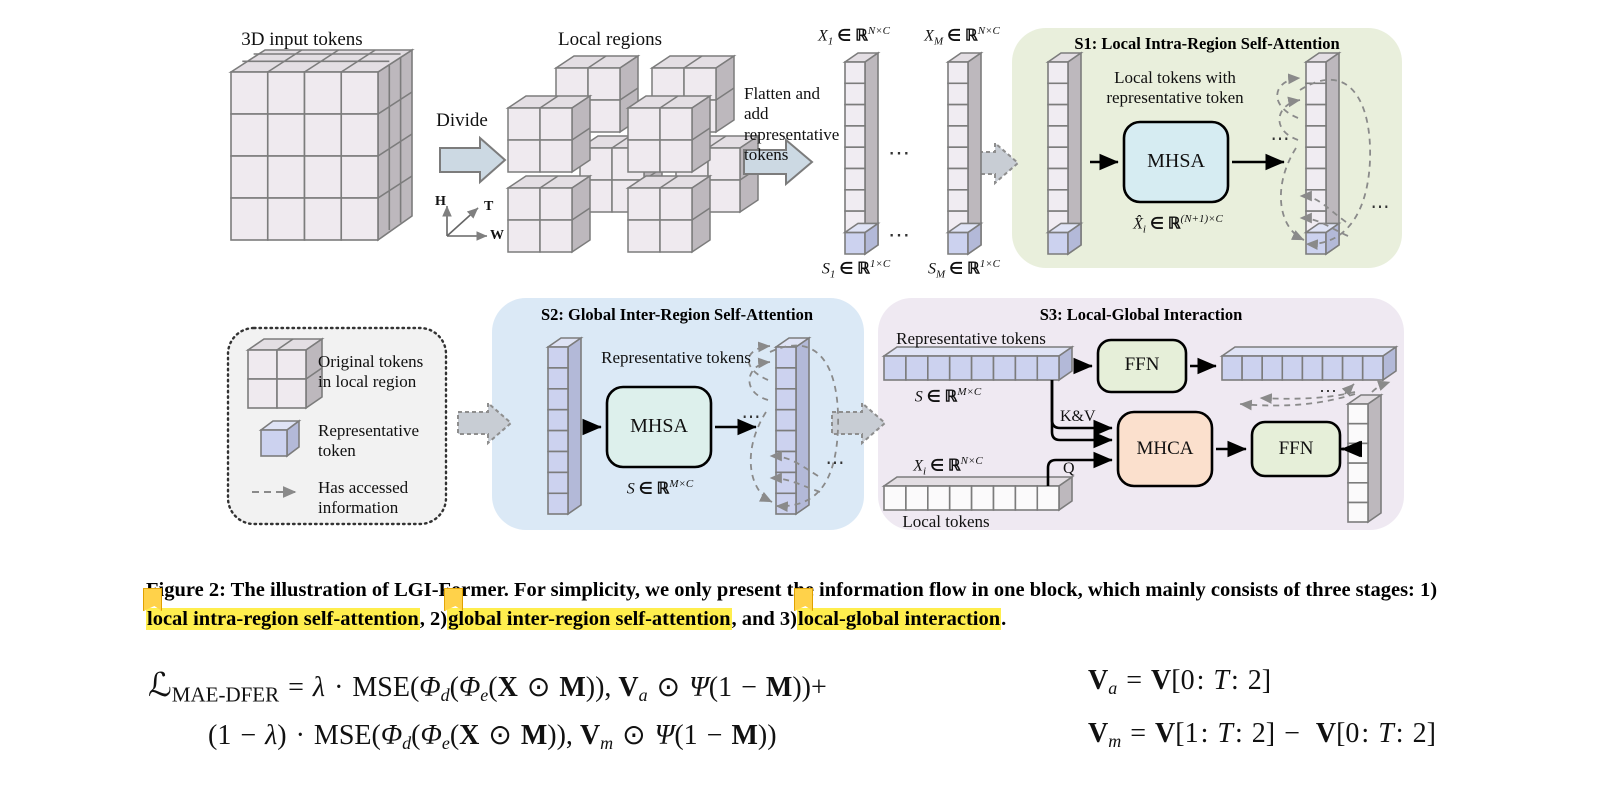 This screenshot has height=810, width=1599. I want to click on s1-output-math: X̂i ∈ ℝ(N+1)×C, so click(1178, 224).